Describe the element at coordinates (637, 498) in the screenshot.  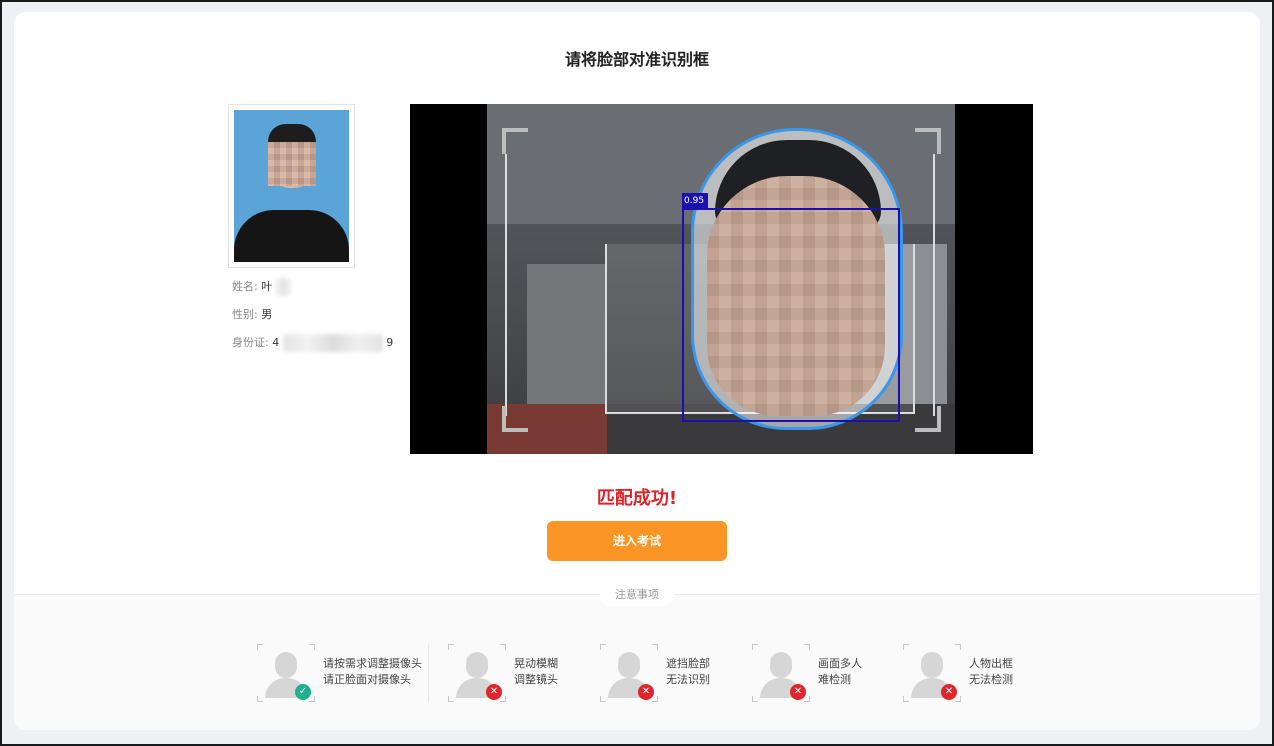
I see `match-result-text: 匹配成功!` at that location.